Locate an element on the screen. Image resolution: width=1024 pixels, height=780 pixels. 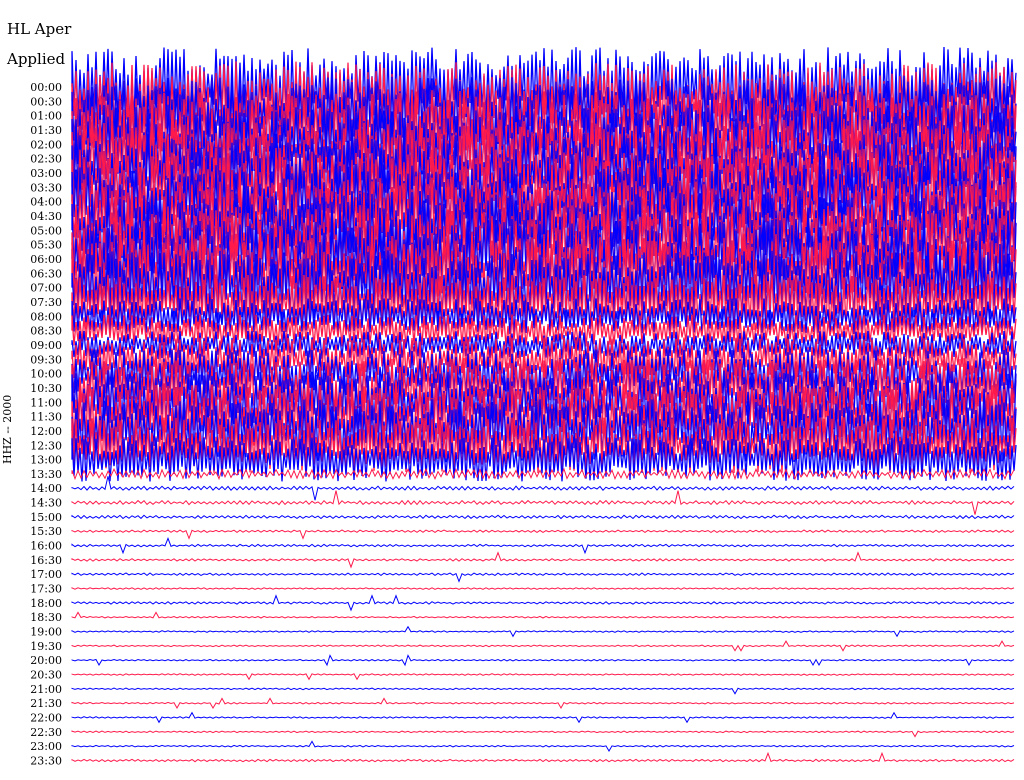
time-label-1130: 11:30 is located at coordinates (46, 417).